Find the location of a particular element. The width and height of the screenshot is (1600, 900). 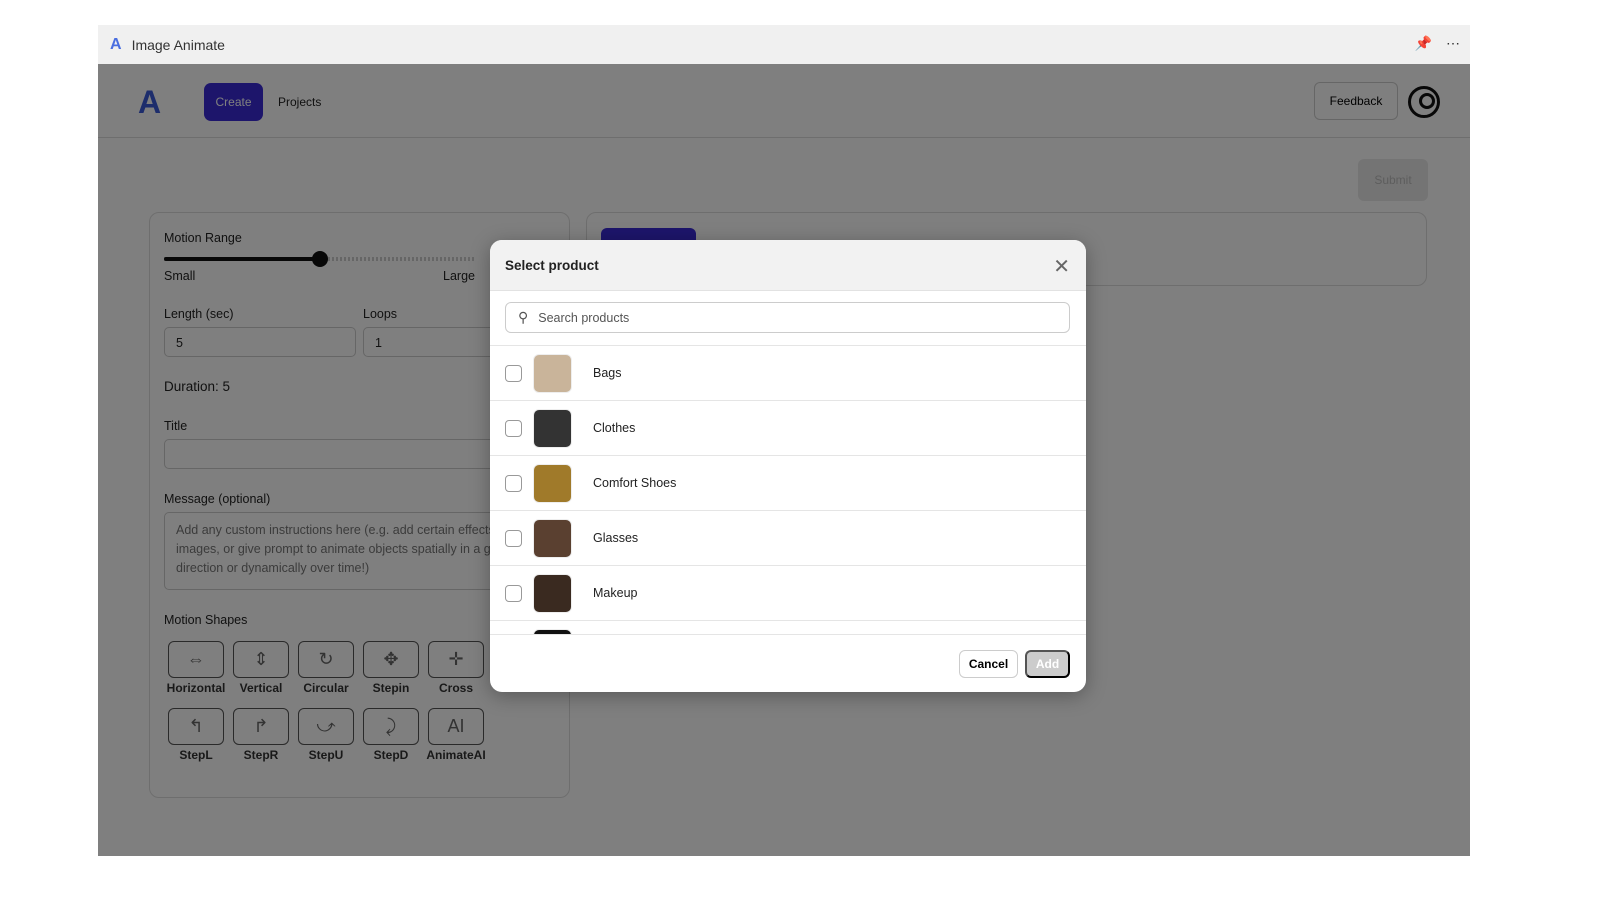

product-row: Makeup is located at coordinates (788, 593).